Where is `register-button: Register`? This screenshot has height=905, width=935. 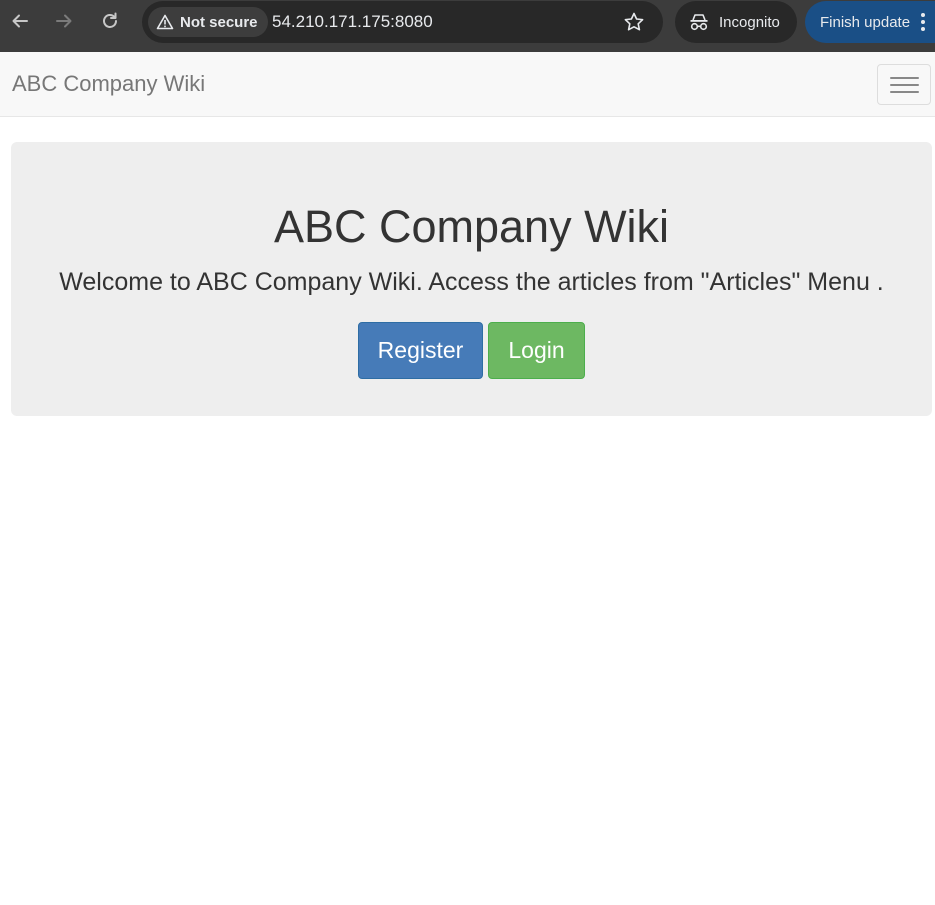 register-button: Register is located at coordinates (420, 350).